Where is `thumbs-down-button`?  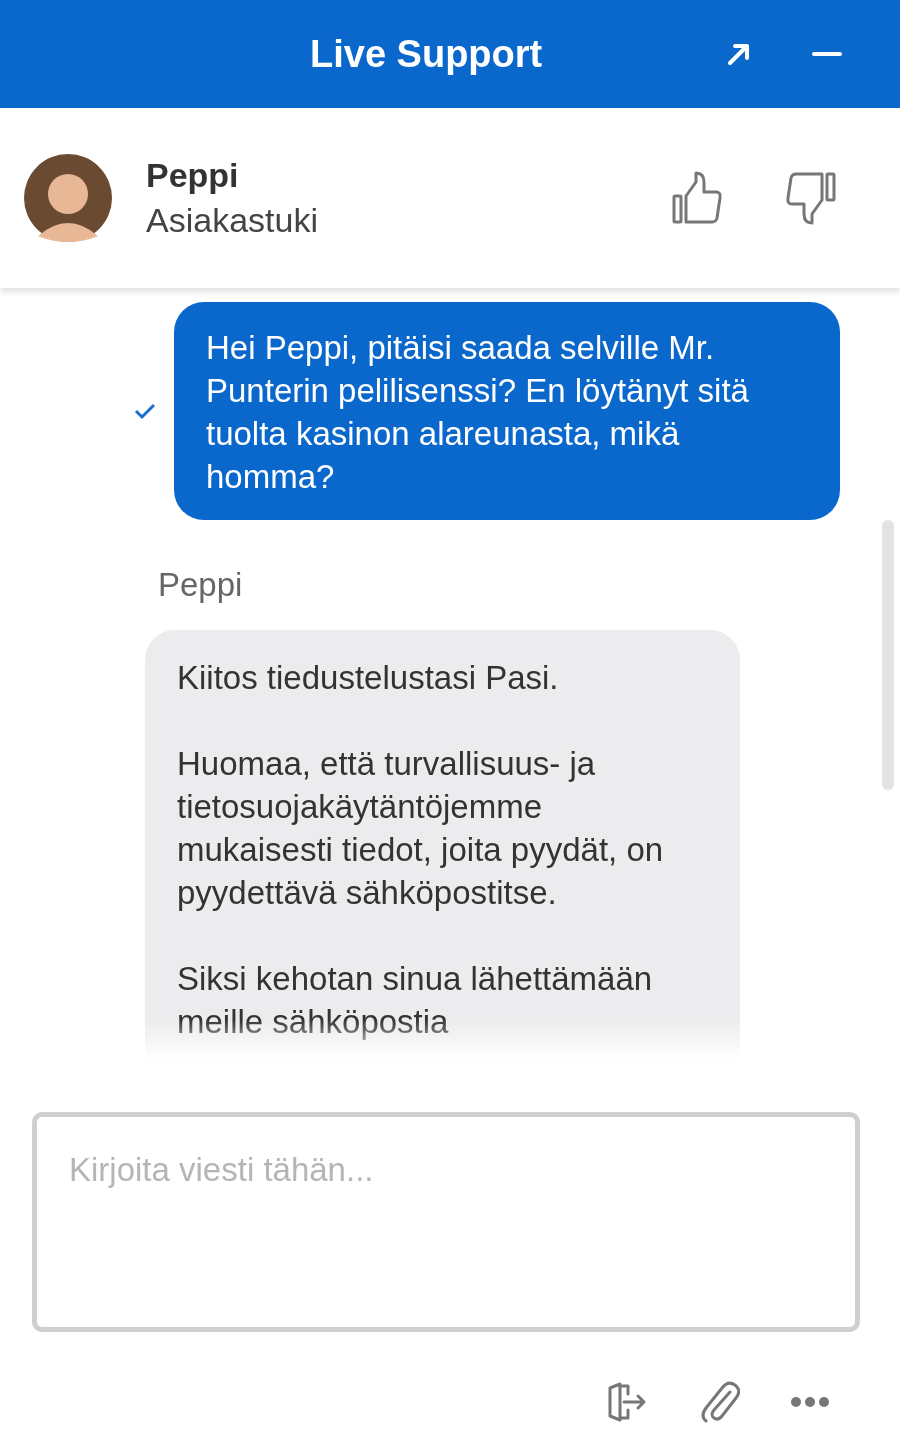 thumbs-down-button is located at coordinates (810, 198).